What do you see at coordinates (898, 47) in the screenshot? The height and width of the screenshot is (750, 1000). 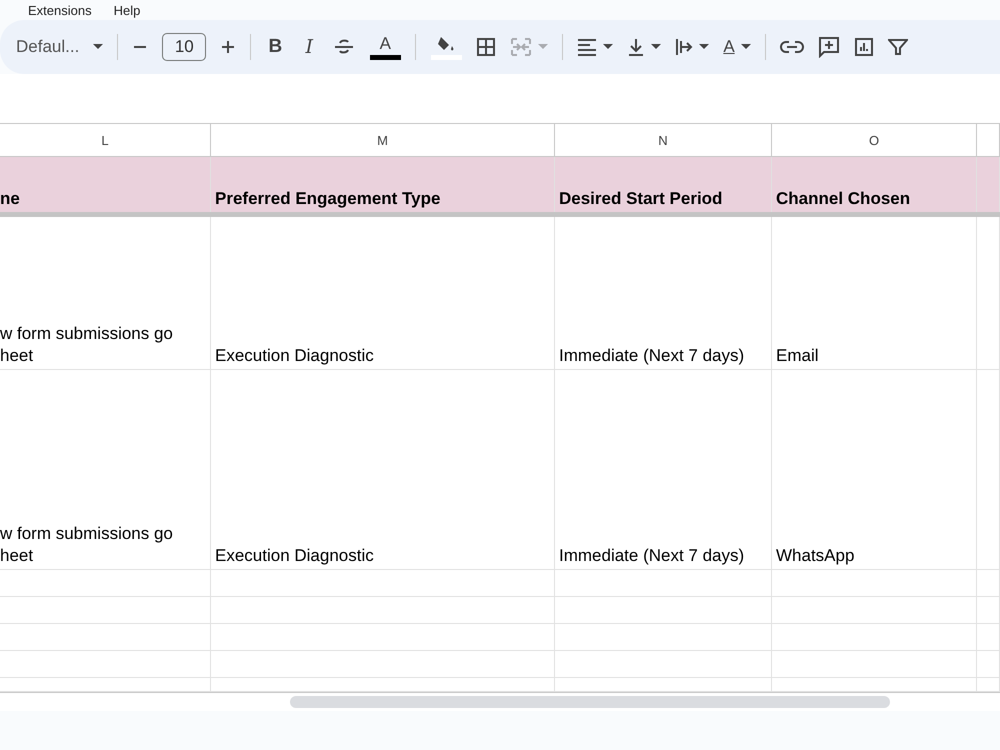 I see `filter-icon` at bounding box center [898, 47].